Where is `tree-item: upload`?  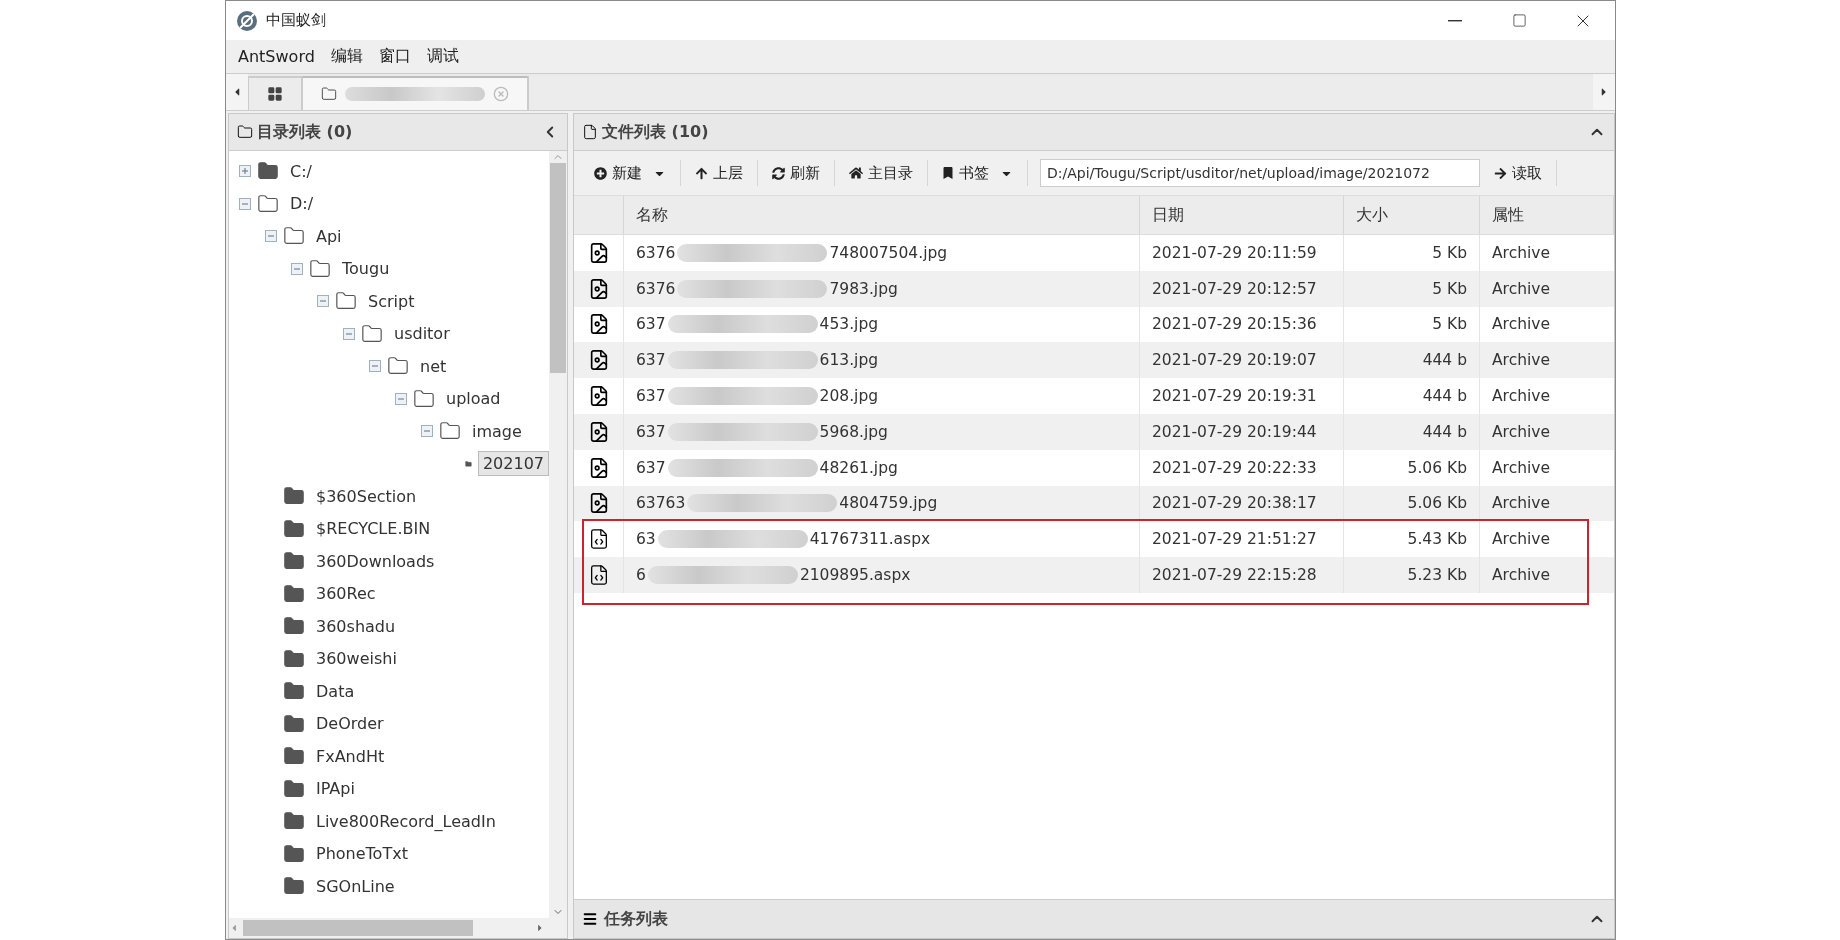 tree-item: upload is located at coordinates (473, 399).